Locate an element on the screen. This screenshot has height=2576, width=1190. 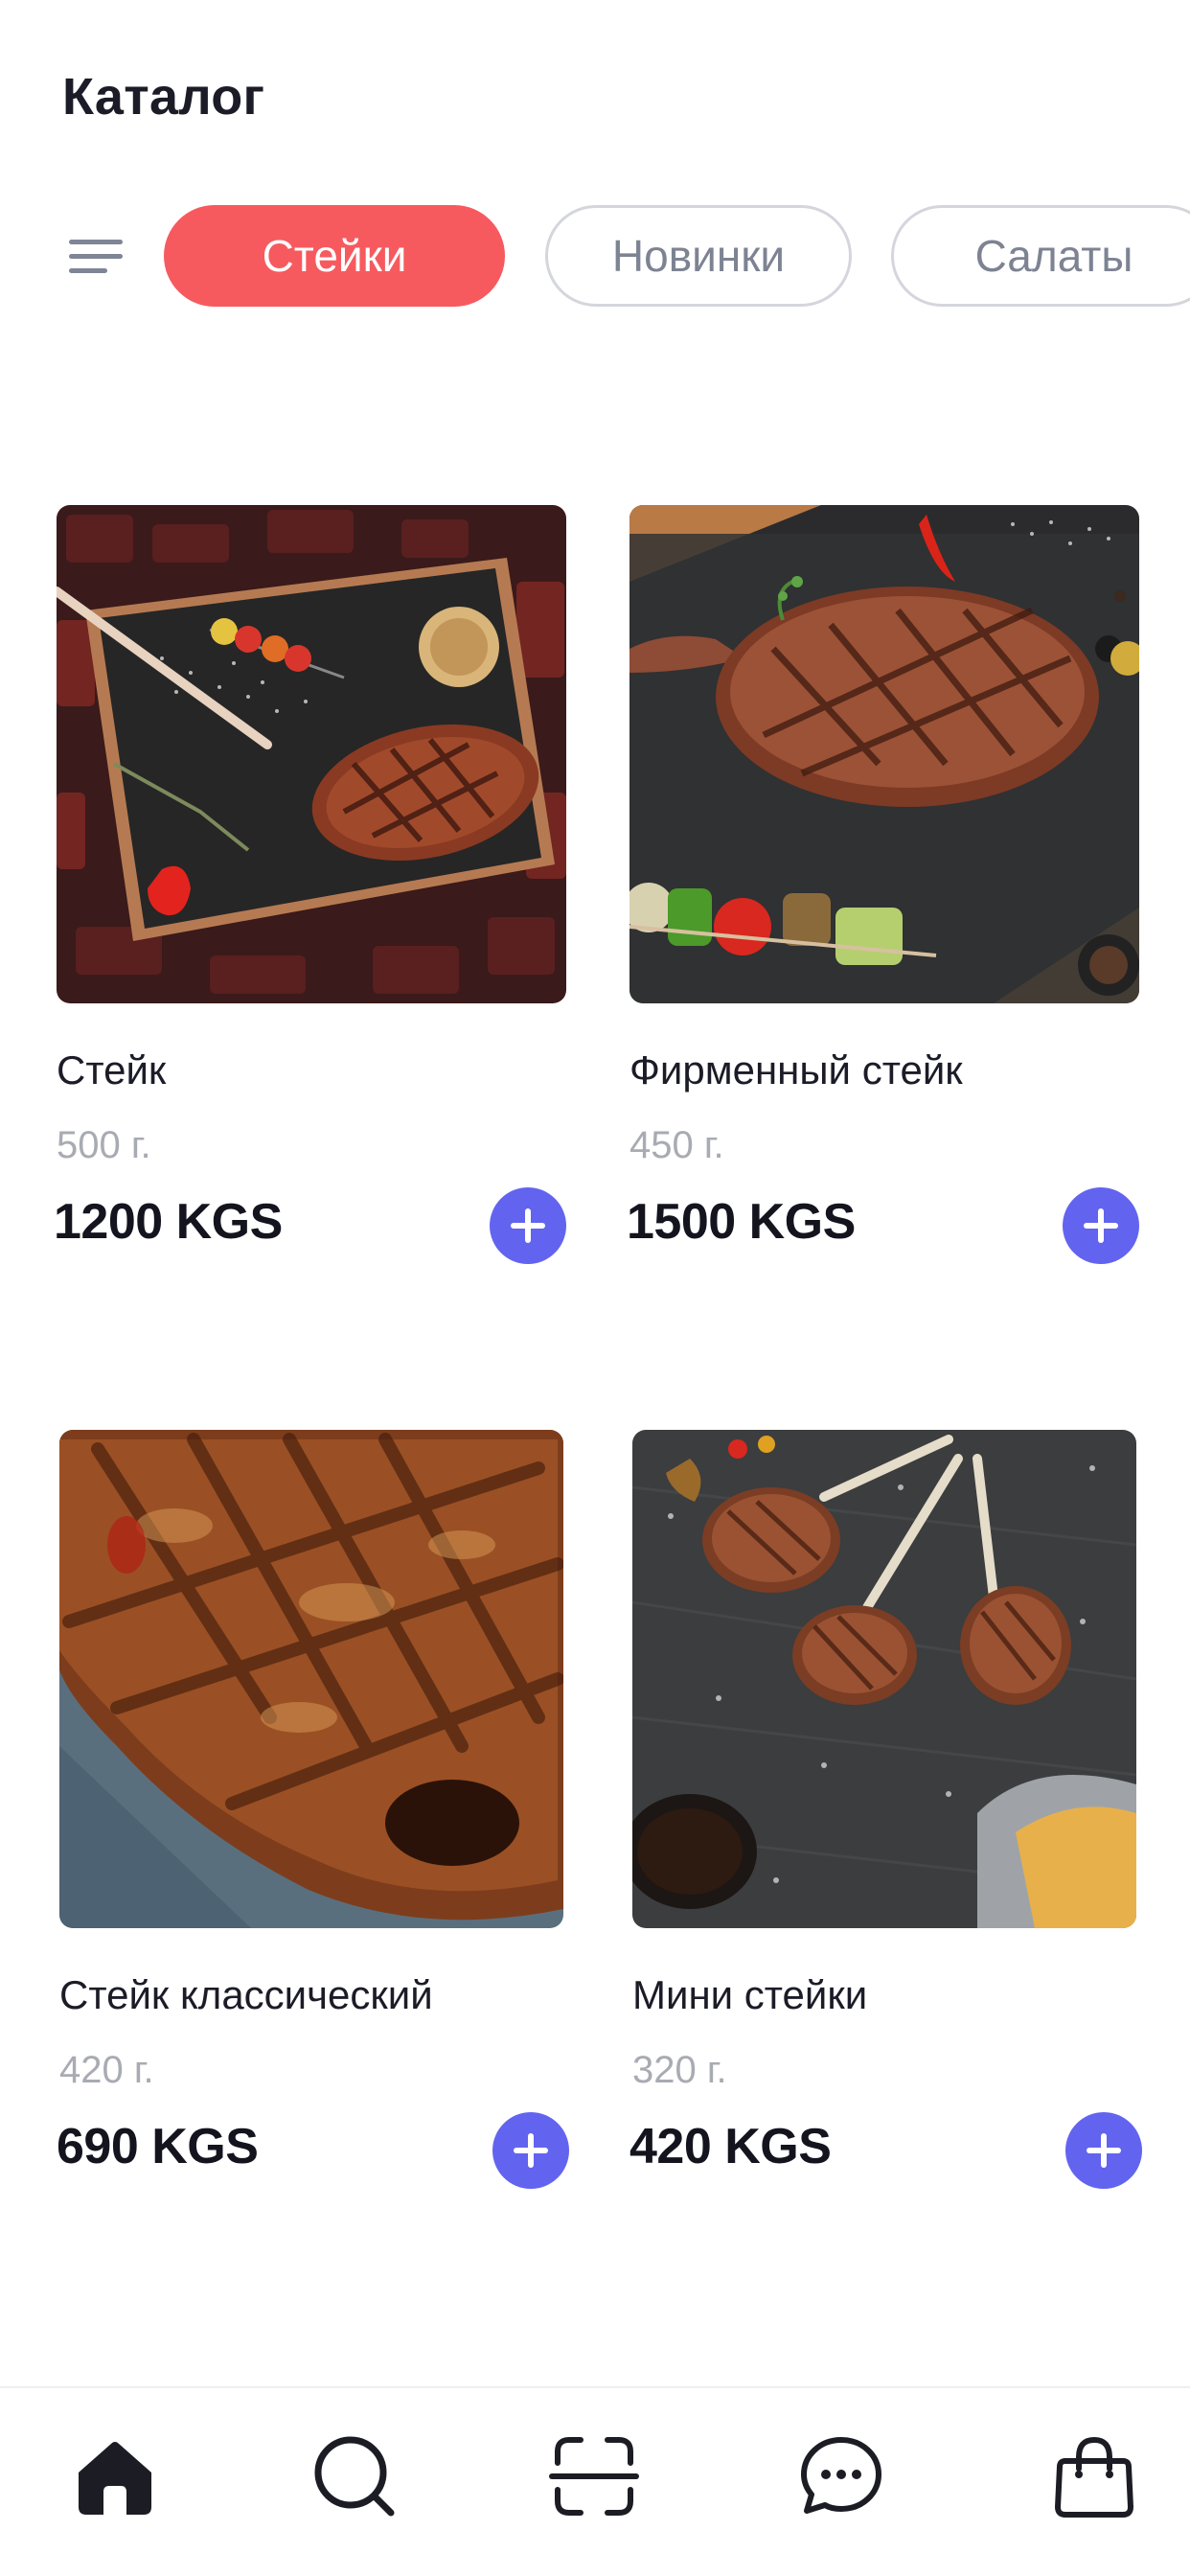
product-price: 1500 KGS is located at coordinates (742, 1222).